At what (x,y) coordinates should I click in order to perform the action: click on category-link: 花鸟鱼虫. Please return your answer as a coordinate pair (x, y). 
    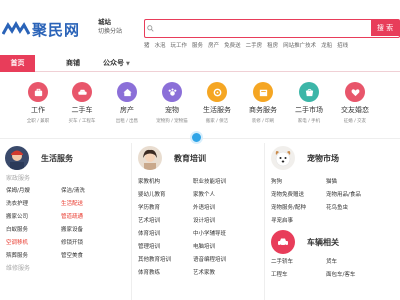
    Looking at the image, I should click on (356, 208).